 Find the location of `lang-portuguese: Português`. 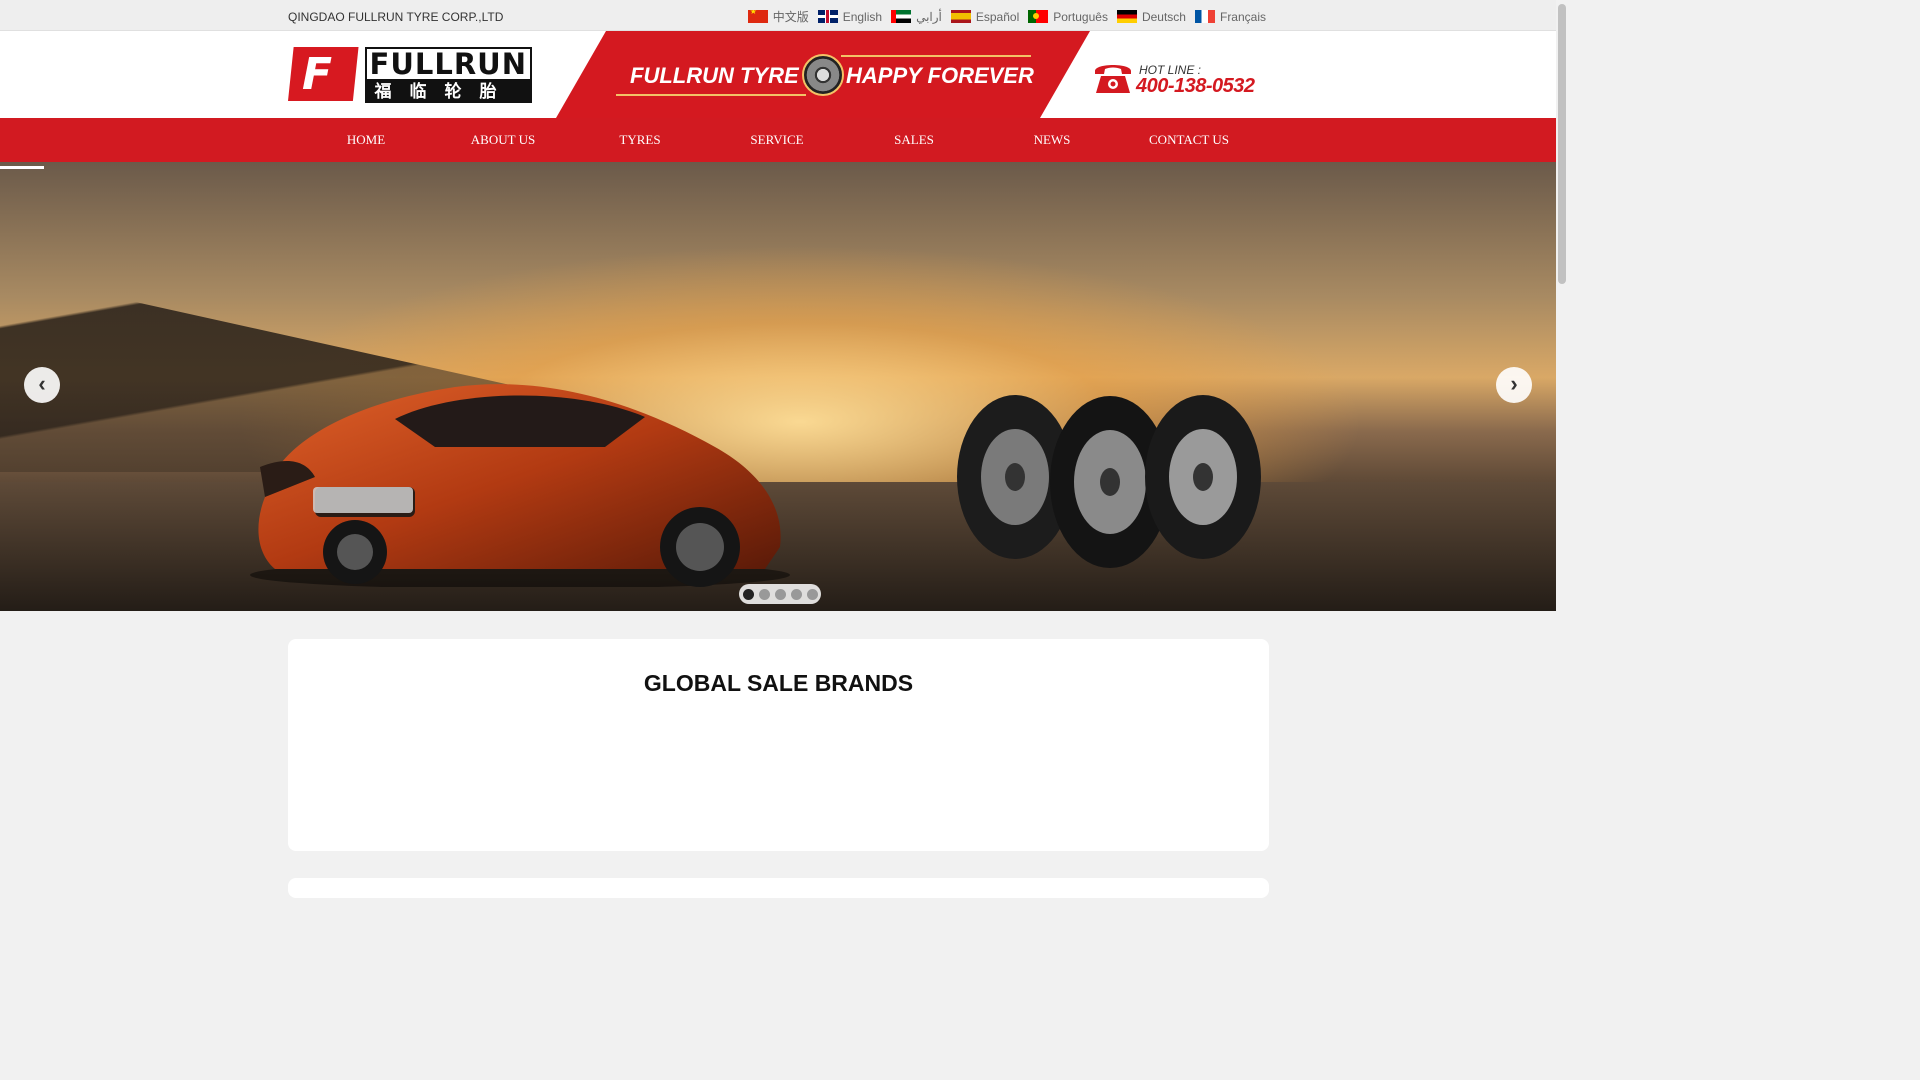

lang-portuguese: Português is located at coordinates (1068, 17).